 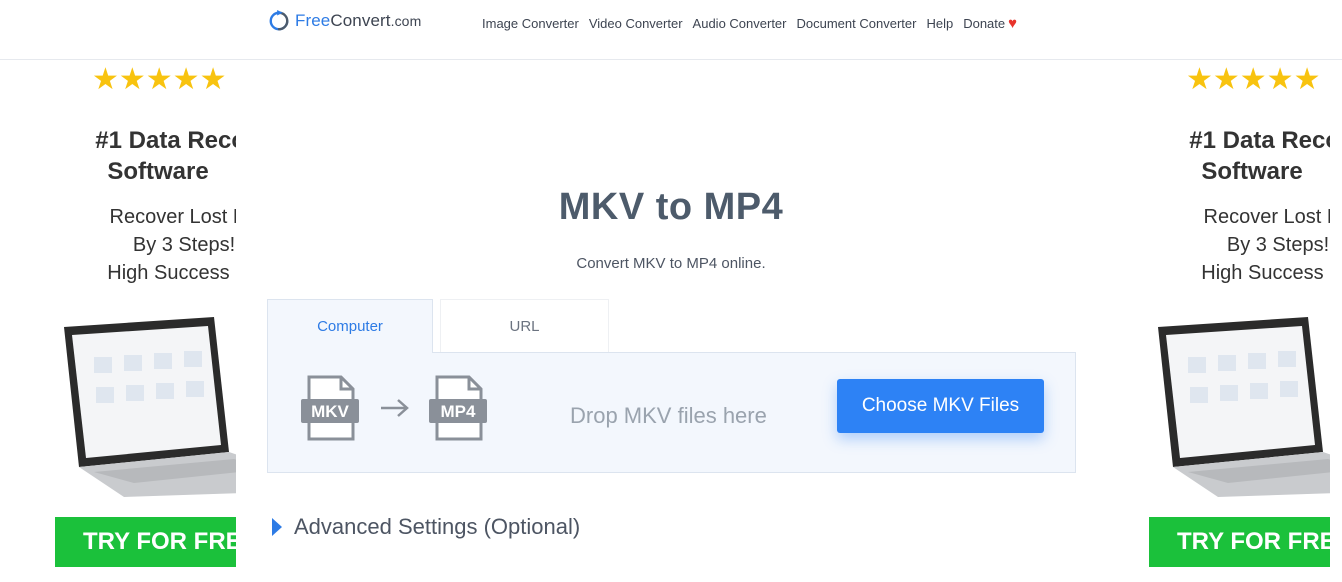 I want to click on nav-help: Help, so click(x=939, y=23).